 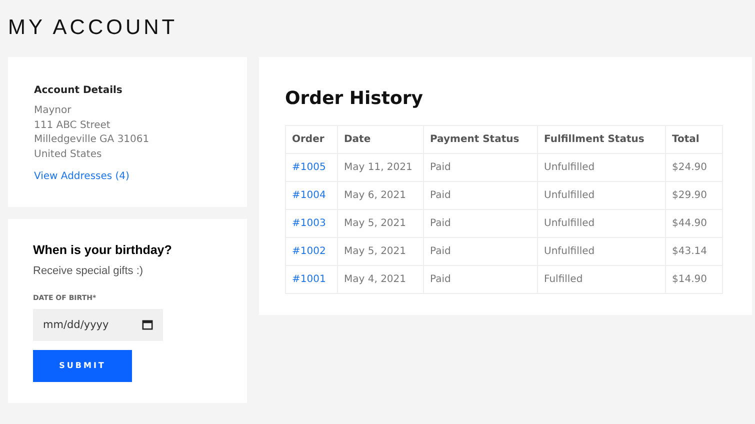 I want to click on column-header: Date, so click(x=381, y=140).